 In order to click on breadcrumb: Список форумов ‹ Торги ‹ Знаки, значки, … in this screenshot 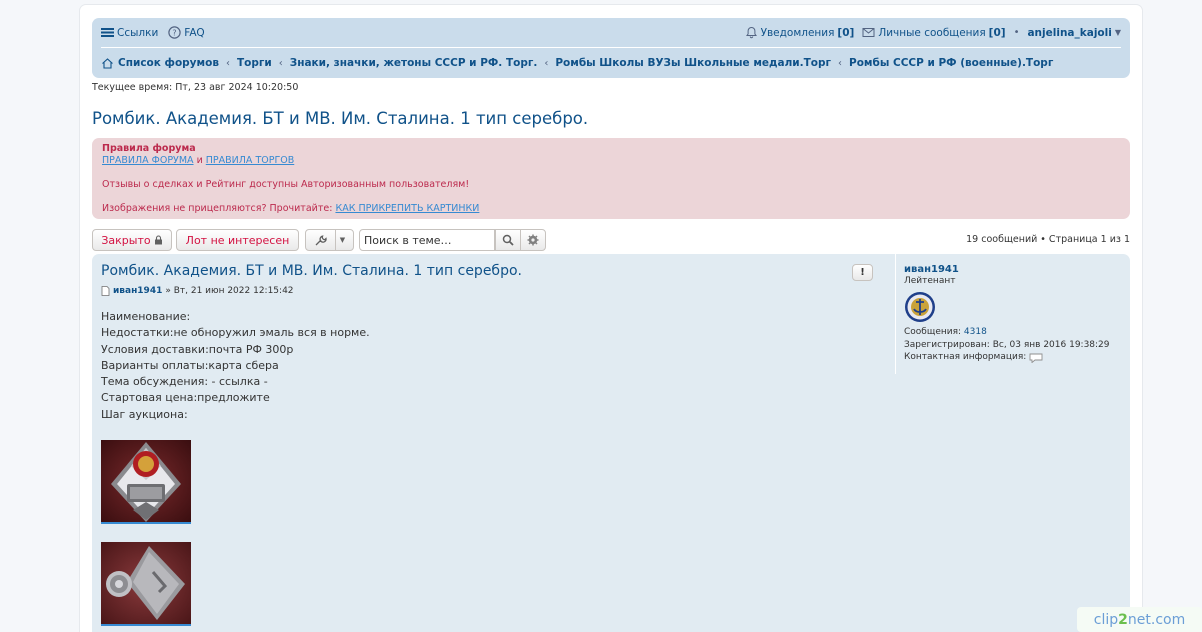, I will do `click(611, 63)`.